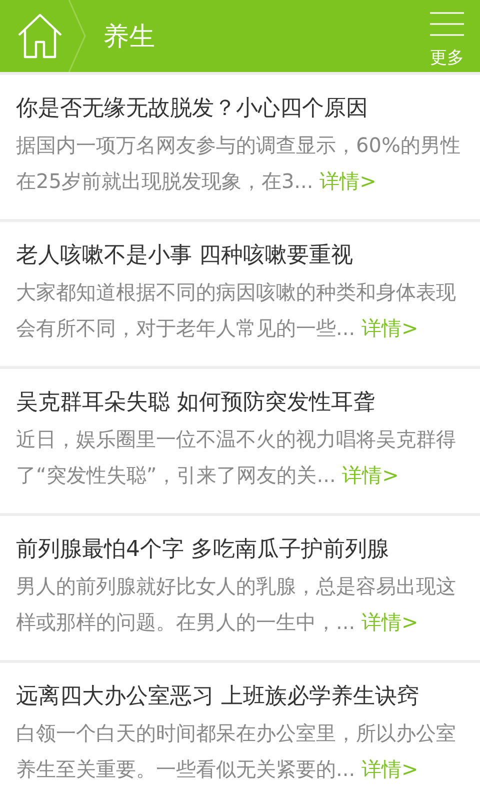 This screenshot has width=480, height=800. Describe the element at coordinates (447, 24) in the screenshot. I see `menu-icon` at that location.